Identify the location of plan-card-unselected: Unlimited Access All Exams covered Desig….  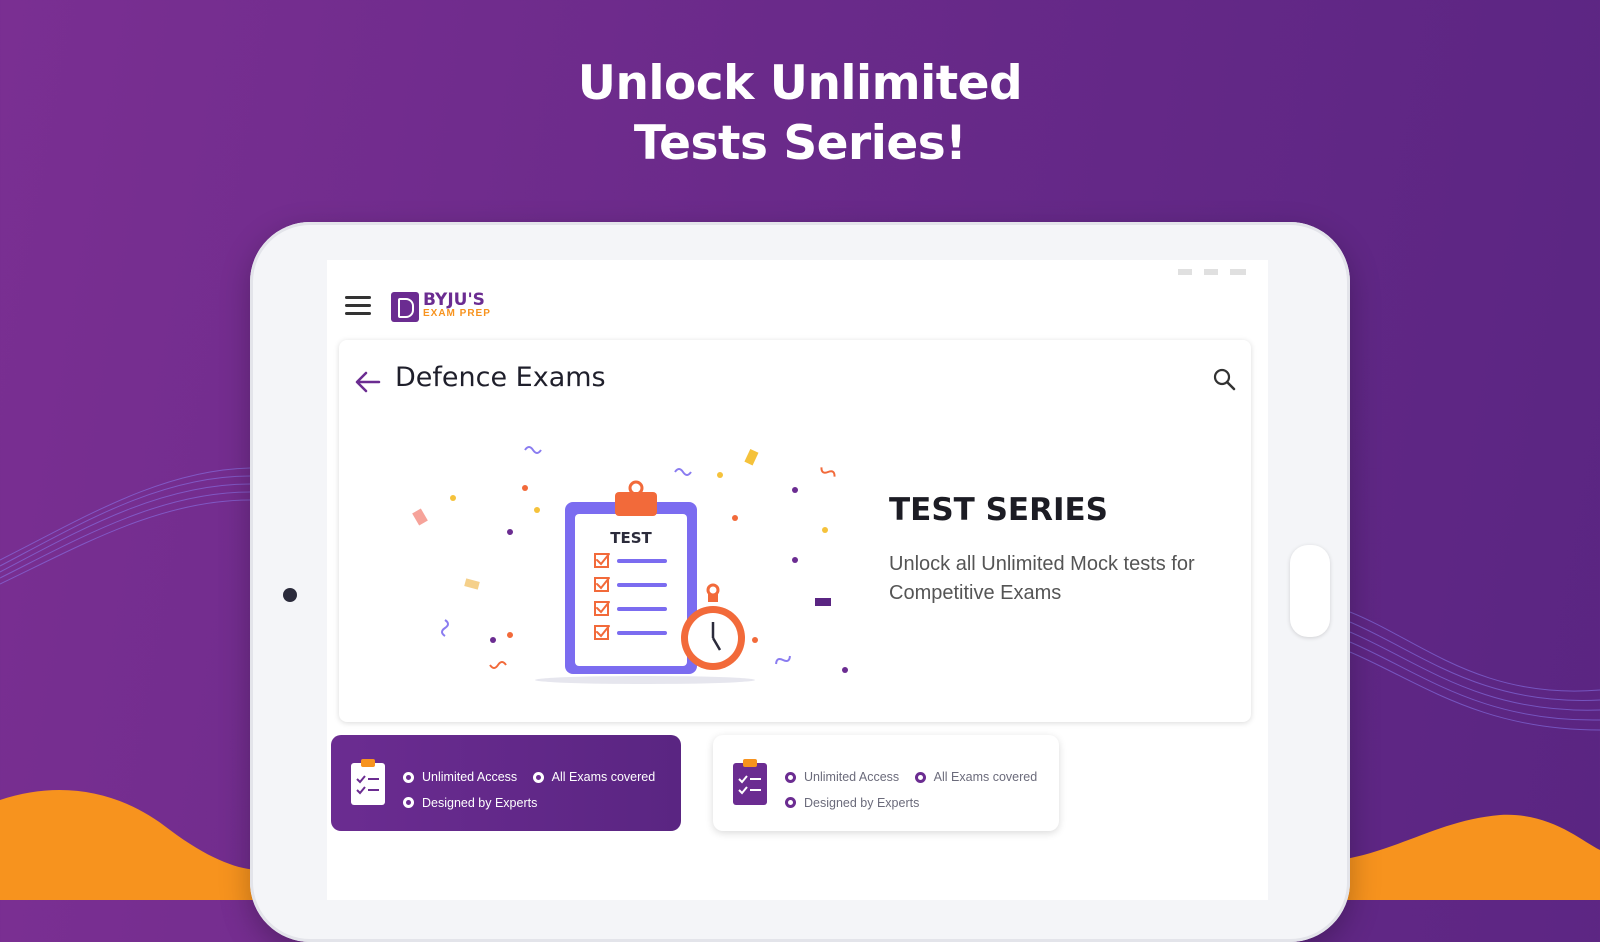
(886, 783).